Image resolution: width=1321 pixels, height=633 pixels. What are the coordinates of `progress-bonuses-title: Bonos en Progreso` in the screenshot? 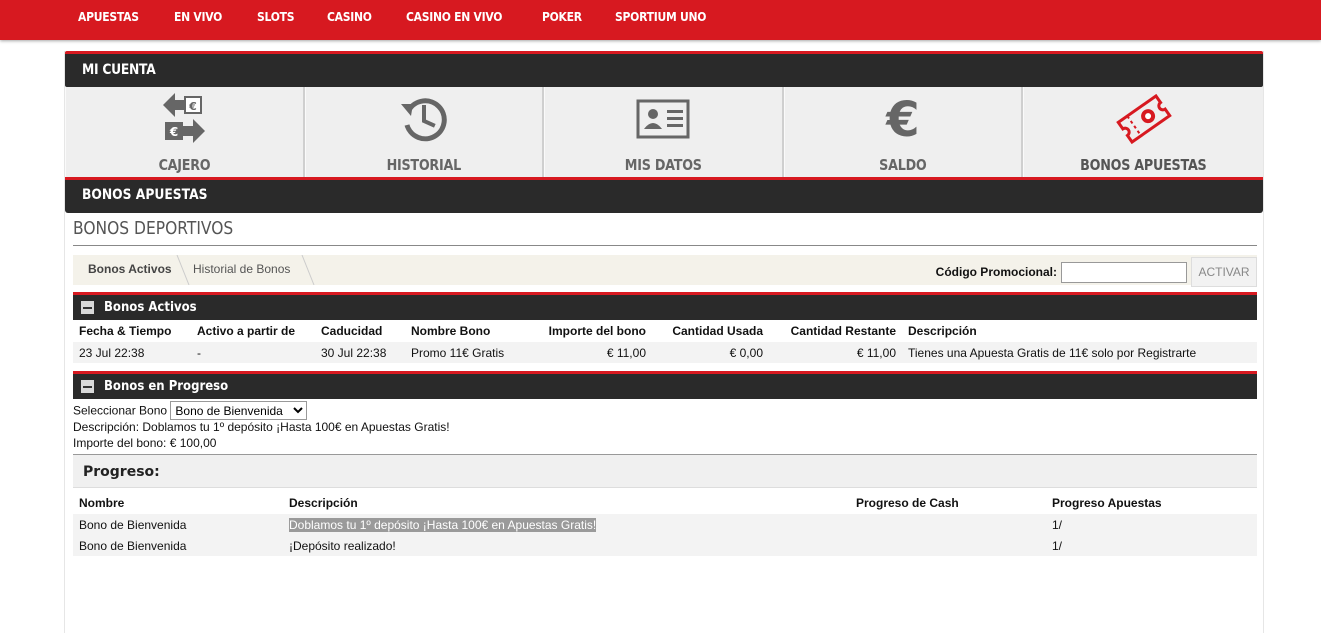 It's located at (166, 386).